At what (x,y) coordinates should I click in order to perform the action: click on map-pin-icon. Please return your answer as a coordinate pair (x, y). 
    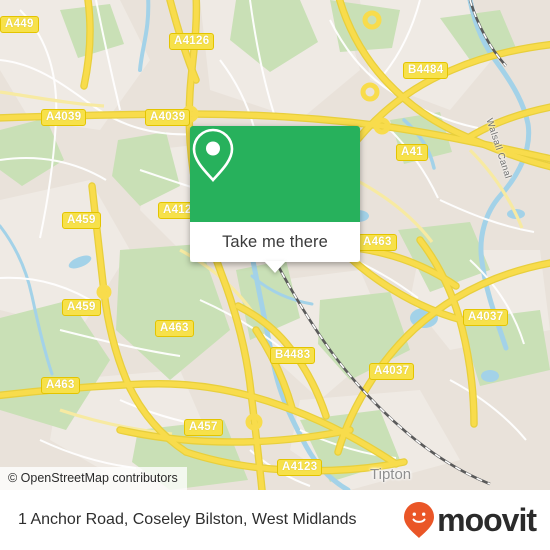
    Looking at the image, I should click on (213, 155).